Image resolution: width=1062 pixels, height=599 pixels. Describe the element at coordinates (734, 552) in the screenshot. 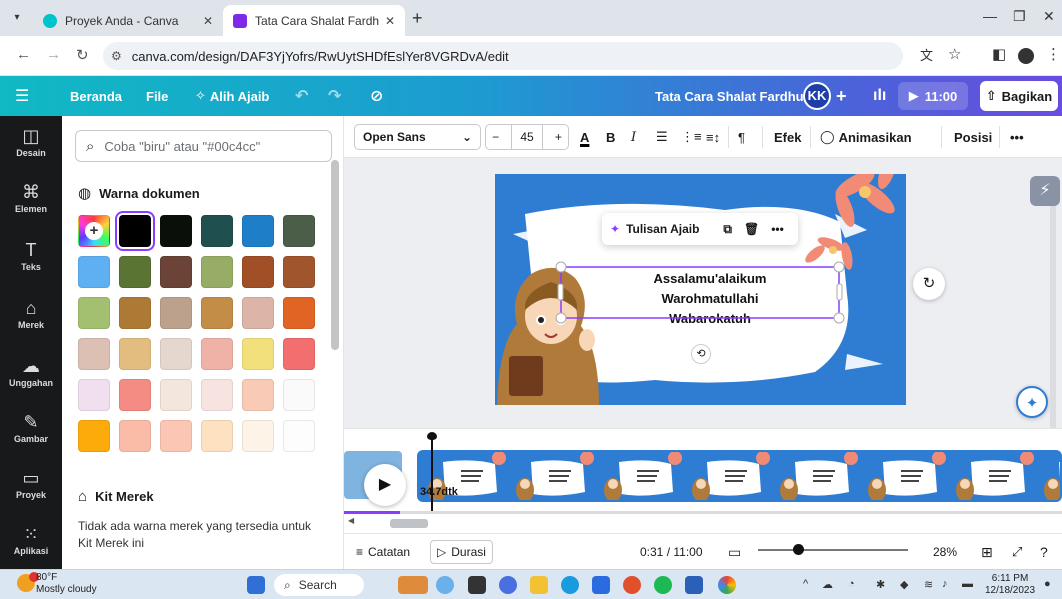

I see `monitor-icon: ▭` at that location.